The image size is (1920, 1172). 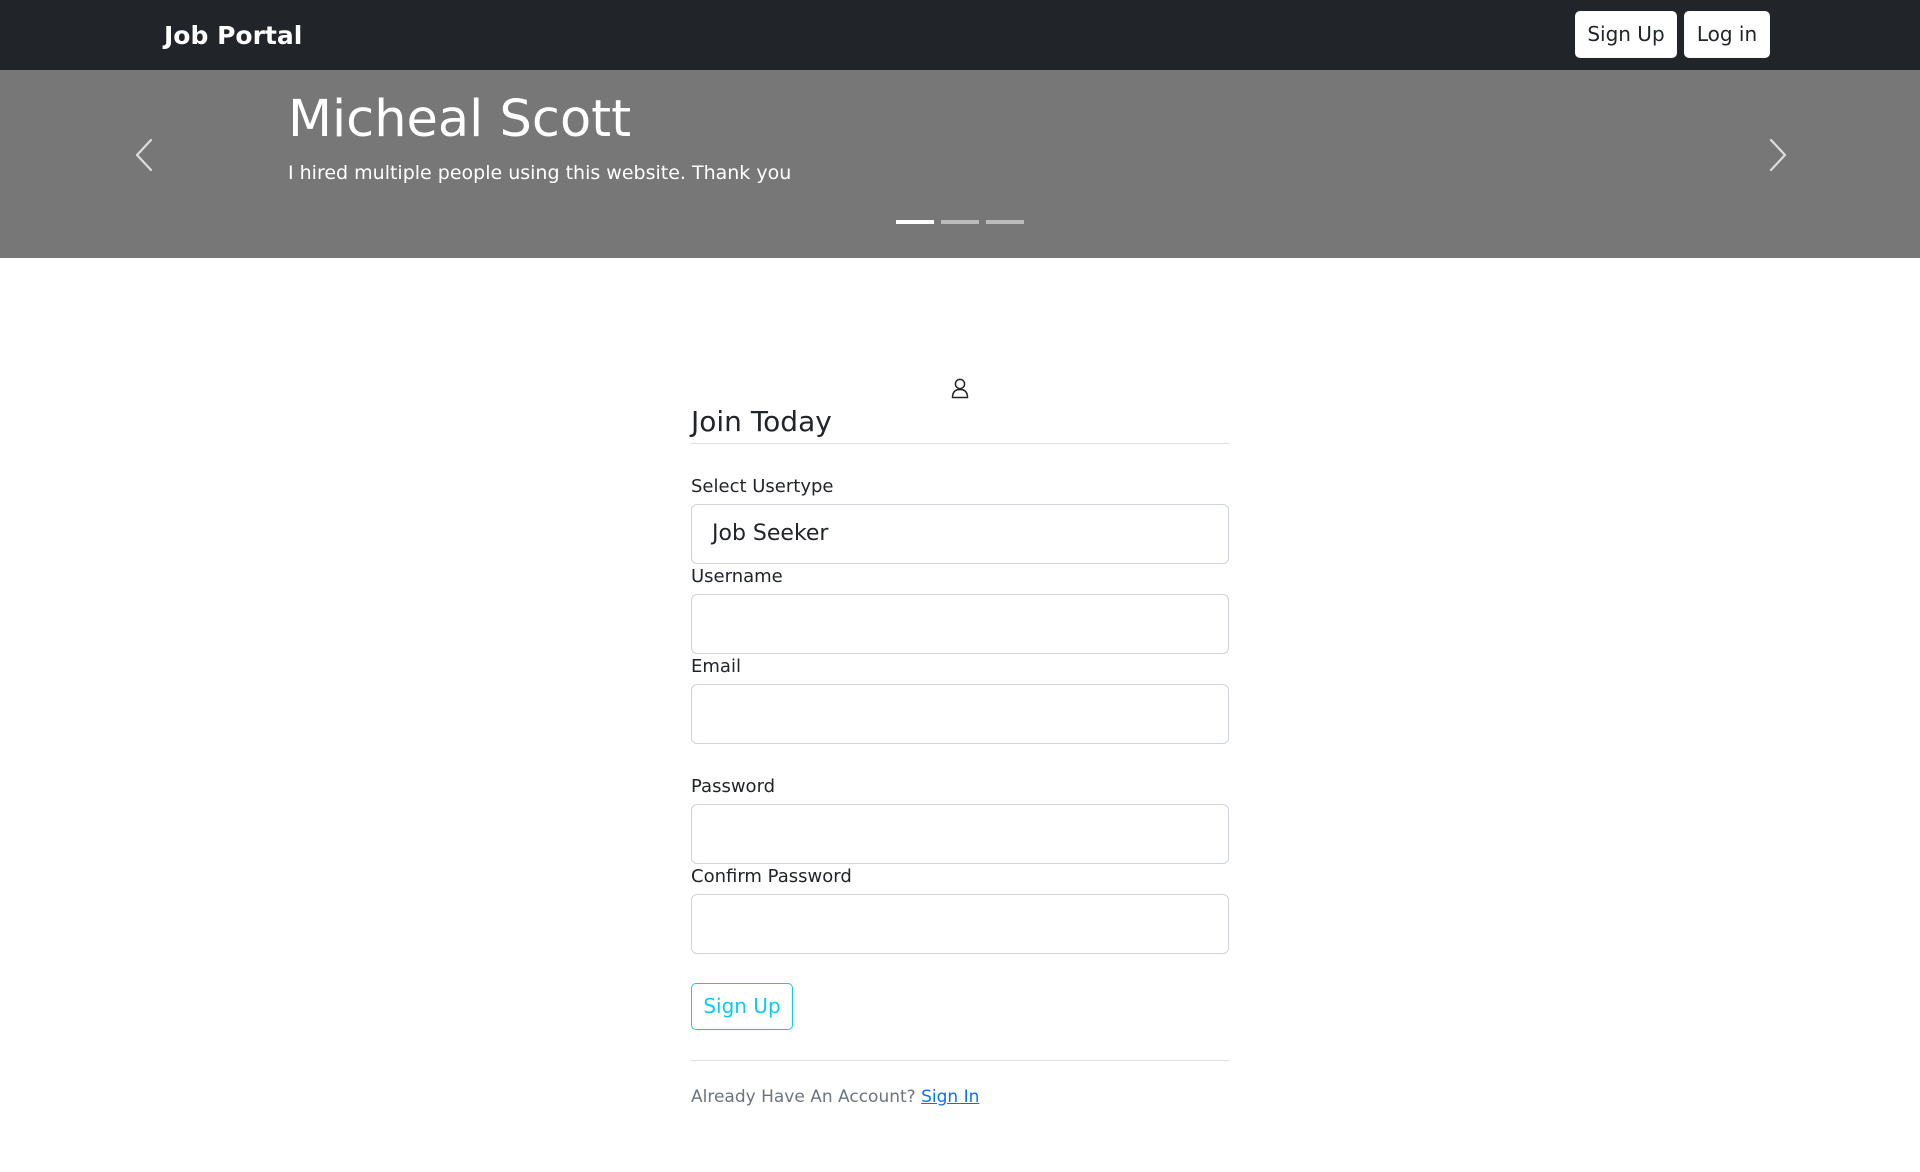 What do you see at coordinates (733, 786) in the screenshot?
I see `password-label: Password` at bounding box center [733, 786].